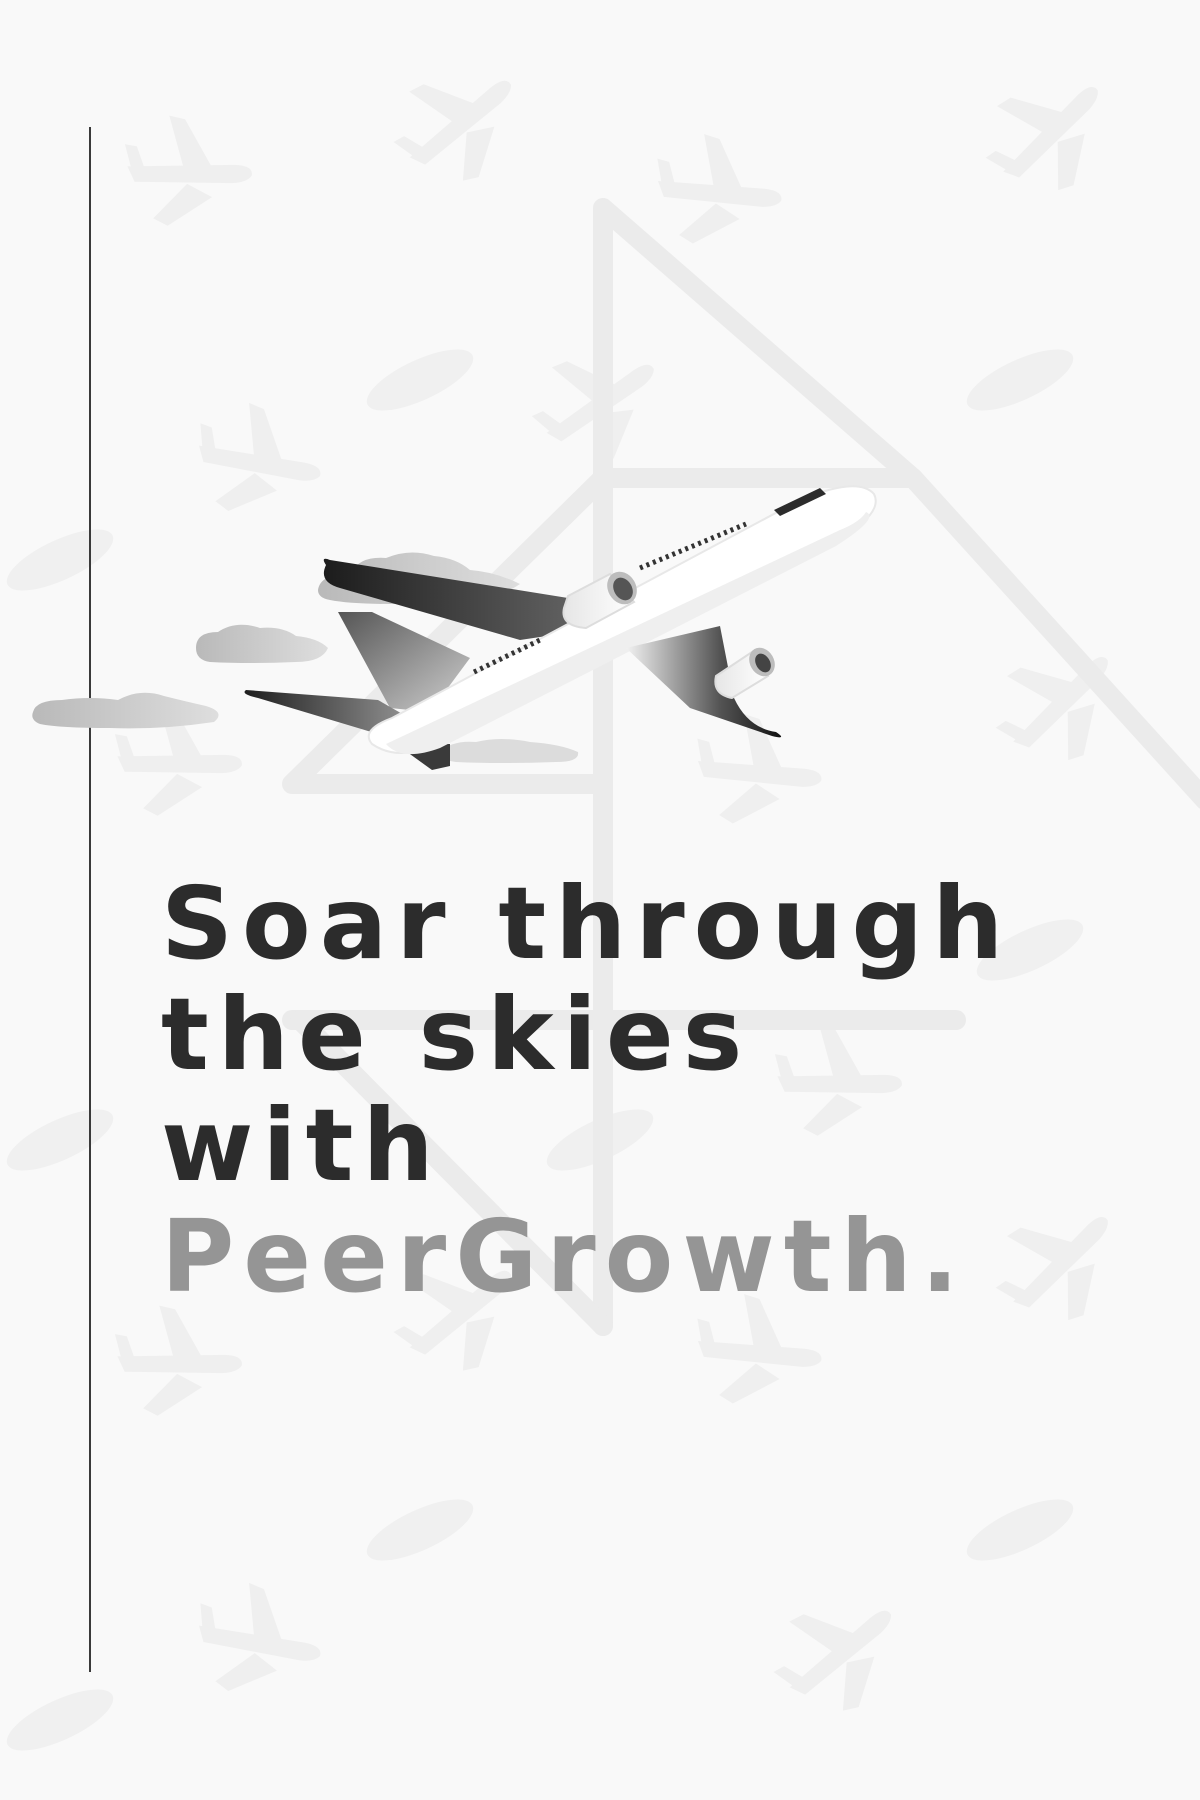 The height and width of the screenshot is (1800, 1200). I want to click on airplane-fuselage, so click(622, 619).